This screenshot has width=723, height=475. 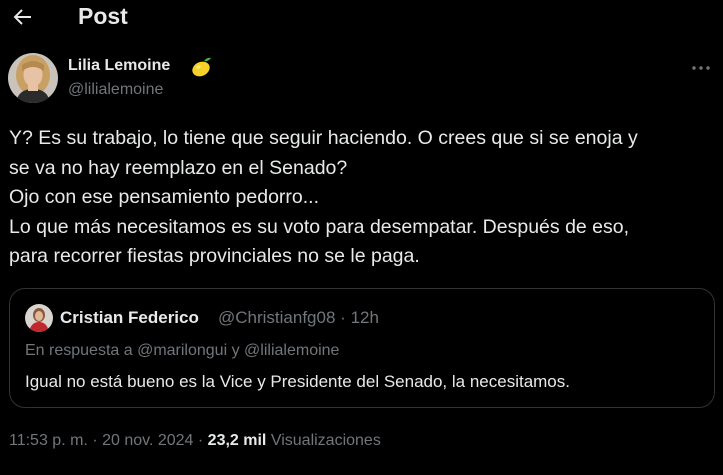 What do you see at coordinates (129, 318) in the screenshot?
I see `quote-author-name: Cristian Federico` at bounding box center [129, 318].